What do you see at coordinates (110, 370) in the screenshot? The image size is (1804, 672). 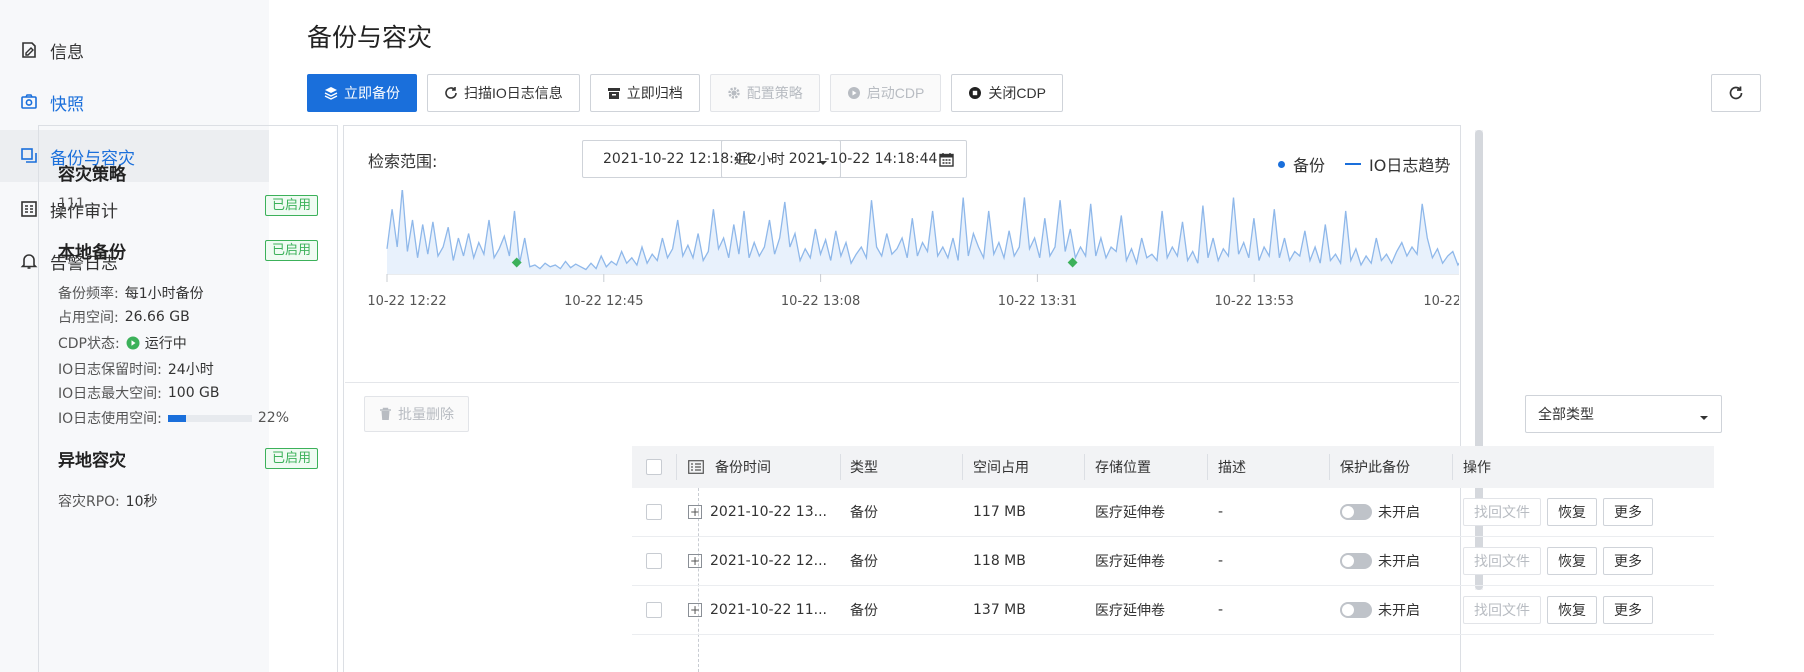 I see `io-retention-label: IO日志保留时间:` at bounding box center [110, 370].